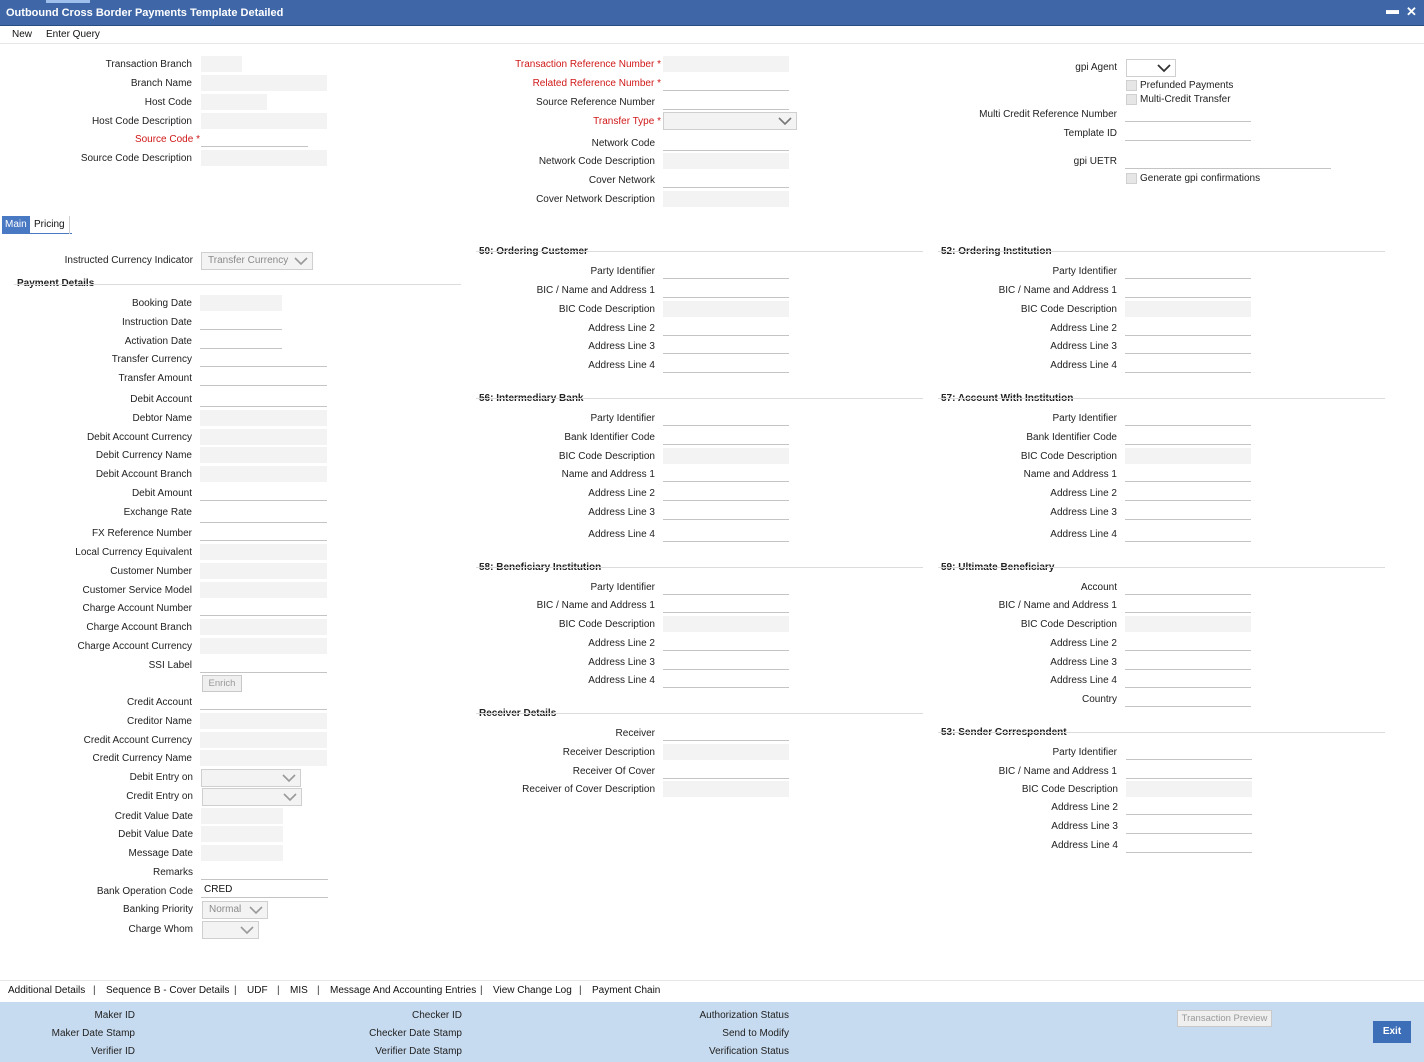  Describe the element at coordinates (1189, 845) in the screenshot. I see `sc-address-line-4-field` at that location.